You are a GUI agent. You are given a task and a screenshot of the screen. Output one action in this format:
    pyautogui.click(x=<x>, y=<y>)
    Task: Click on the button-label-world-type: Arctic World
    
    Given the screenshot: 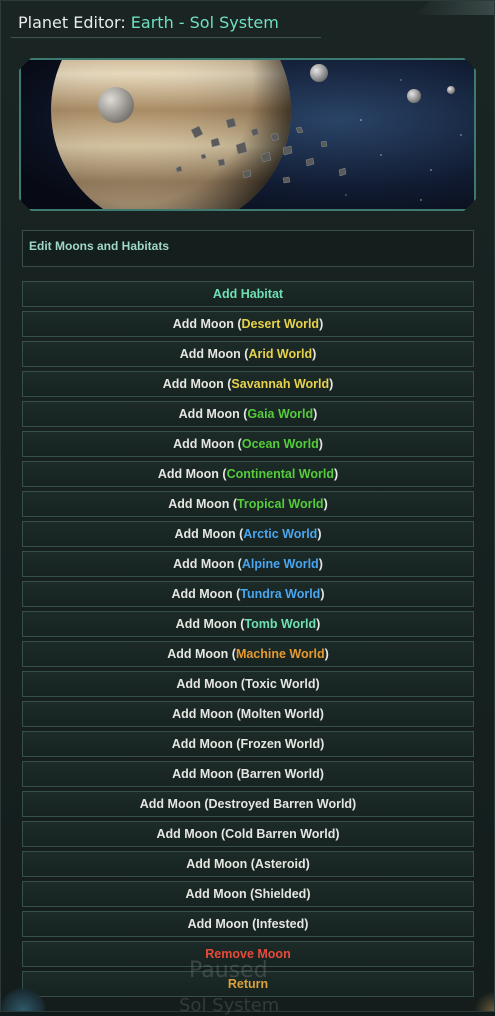 What is the action you would take?
    pyautogui.click(x=280, y=534)
    